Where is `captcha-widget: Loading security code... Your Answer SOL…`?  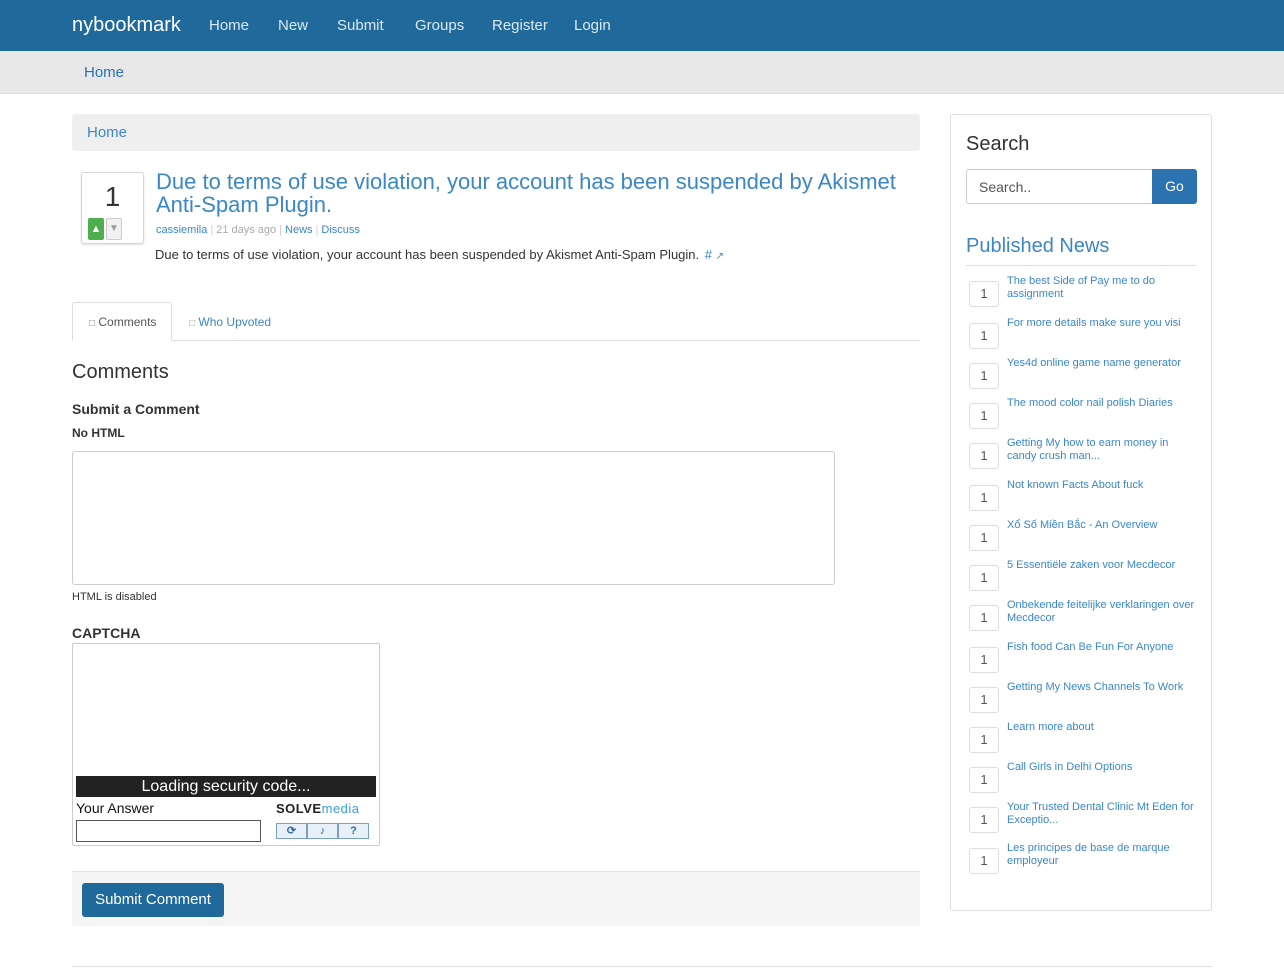 captcha-widget: Loading security code... Your Answer SOL… is located at coordinates (226, 744).